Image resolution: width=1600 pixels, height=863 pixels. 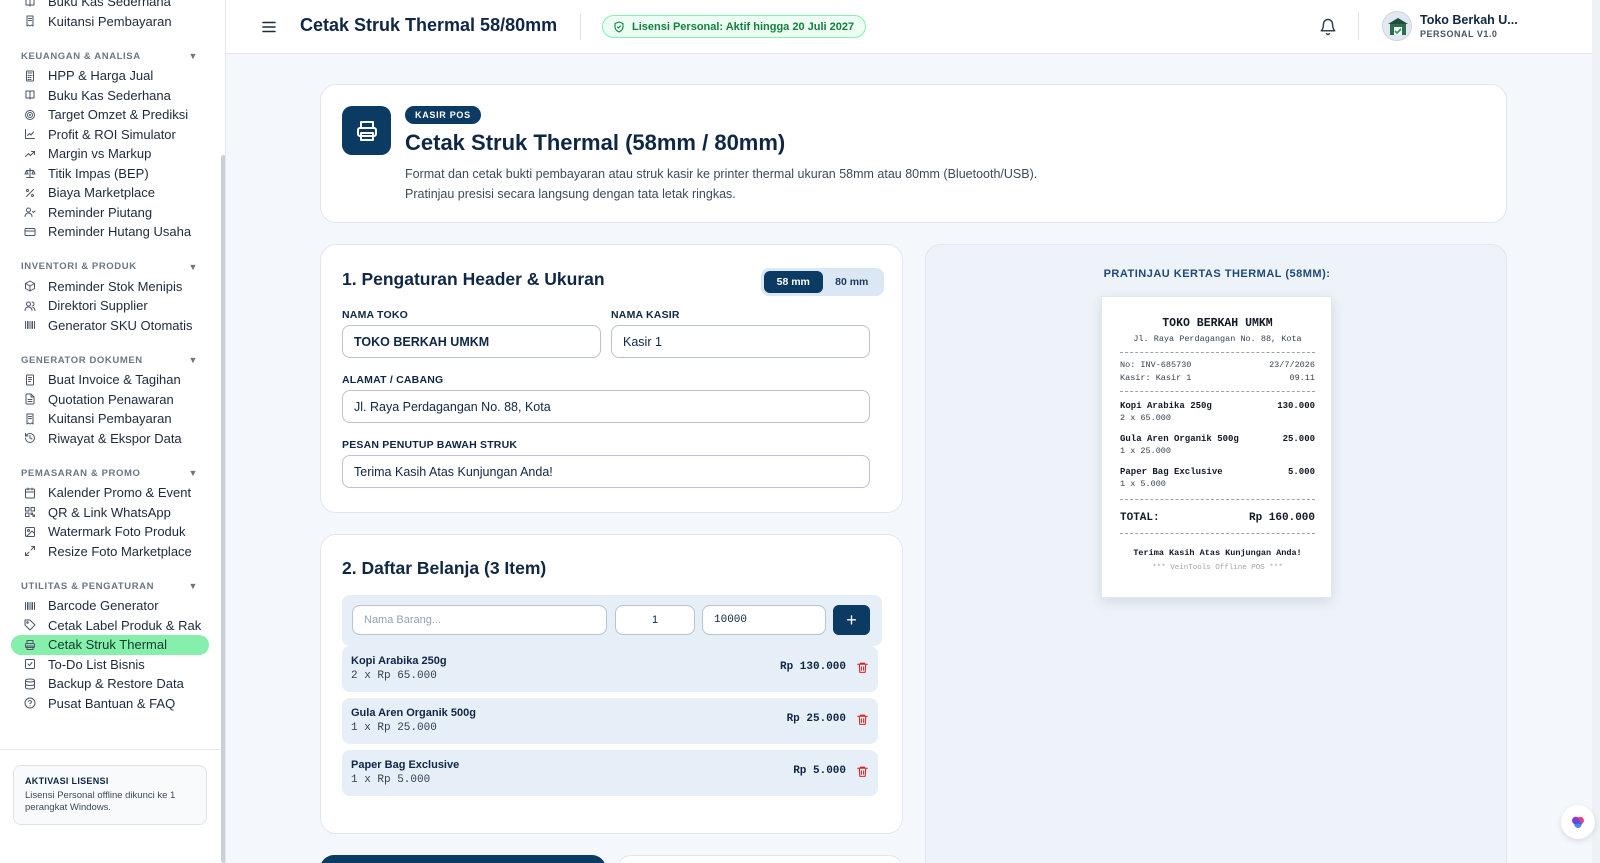 What do you see at coordinates (110, 586) in the screenshot?
I see `sidebar-section-header: UTILITAS & PENGATURAN ▼` at bounding box center [110, 586].